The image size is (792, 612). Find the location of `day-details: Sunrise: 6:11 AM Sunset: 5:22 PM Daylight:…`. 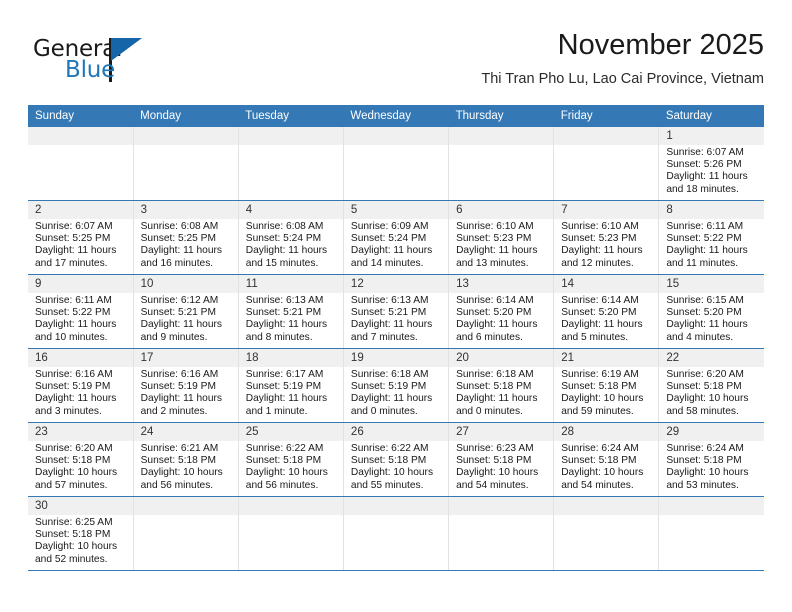

day-details: Sunrise: 6:11 AM Sunset: 5:22 PM Daylight:… is located at coordinates (711, 244).